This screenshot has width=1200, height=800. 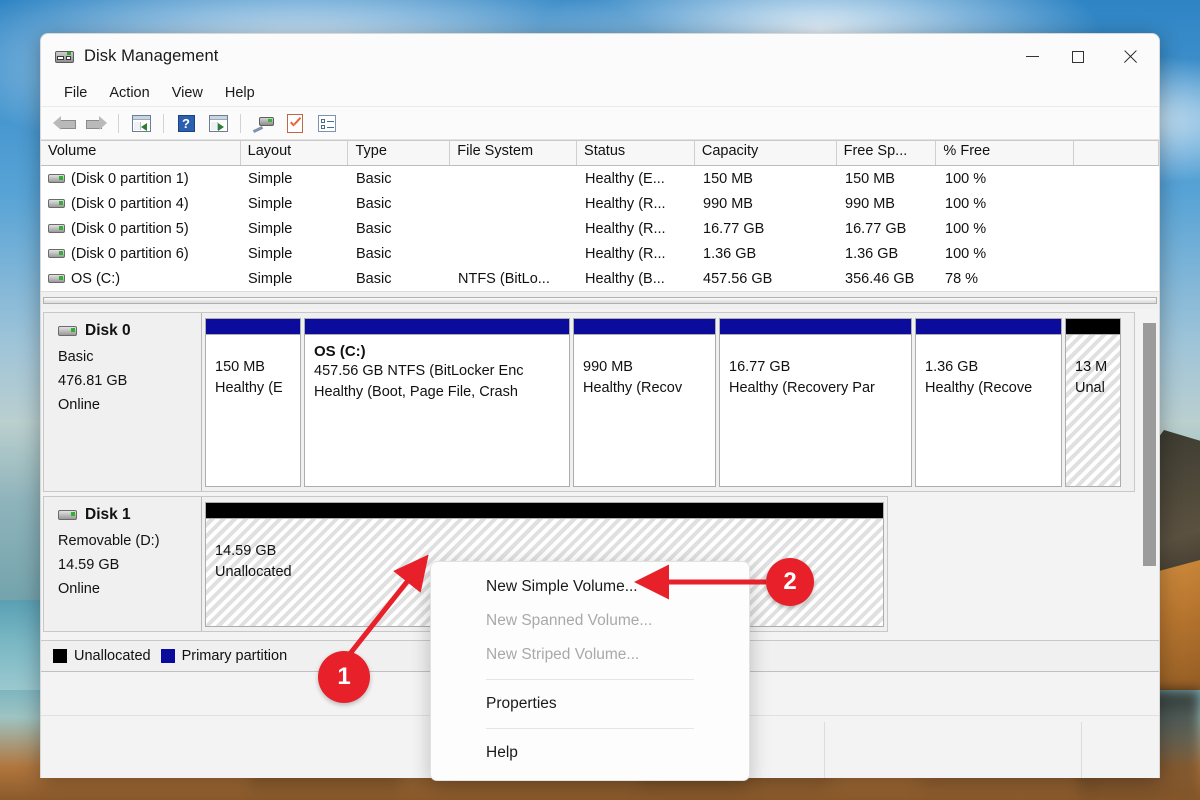 I want to click on rescan-disks-button, so click(x=263, y=123).